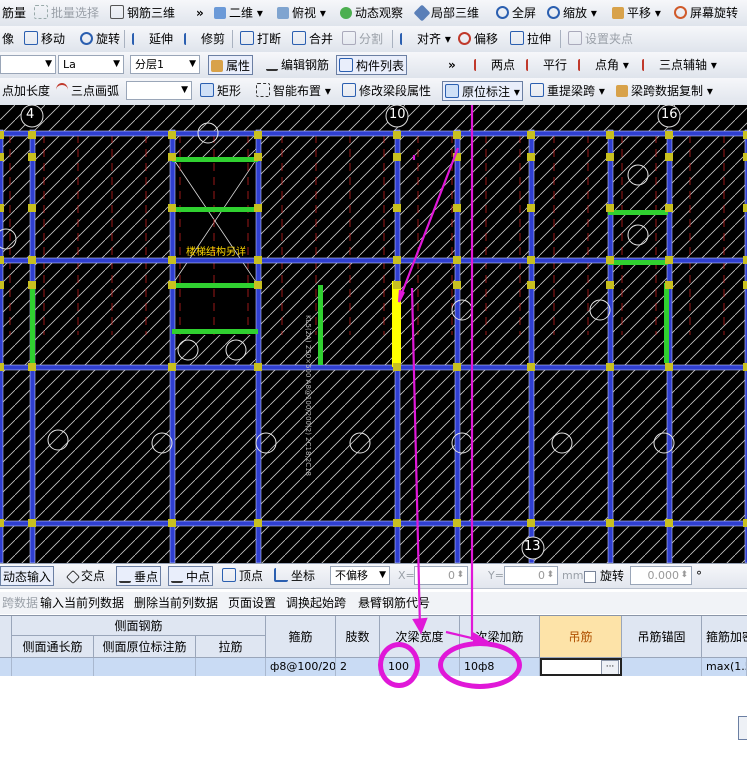 The image size is (747, 779). I want to click on top-view-button: 俯视 ▾, so click(301, 13).